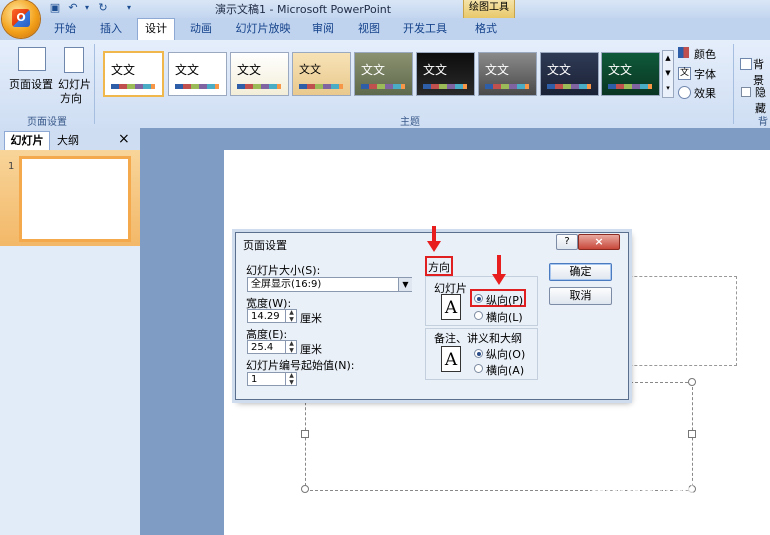 The height and width of the screenshot is (535, 770). Describe the element at coordinates (760, 100) in the screenshot. I see `hide-bg-label: 隐藏` at that location.